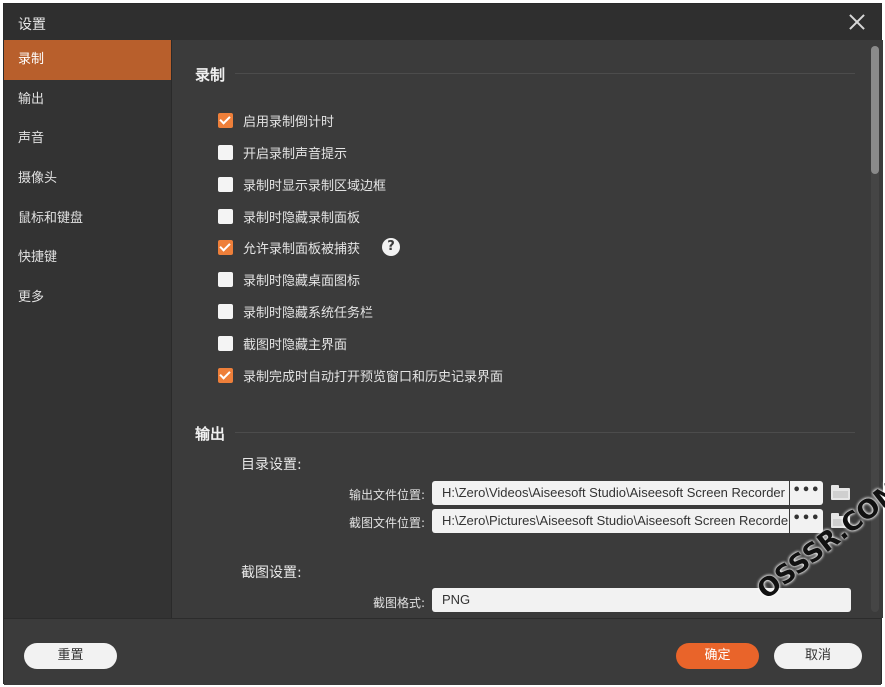 This screenshot has height=687, width=885. I want to click on option-row: 录制时隐藏桌面图标, so click(289, 279).